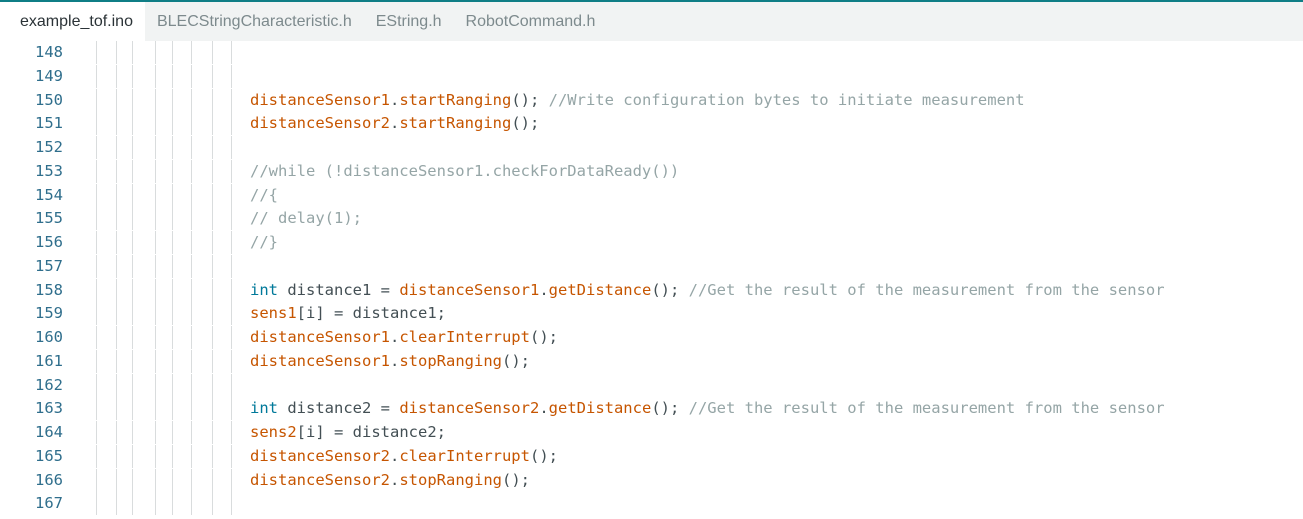 Image resolution: width=1303 pixels, height=519 pixels. Describe the element at coordinates (409, 21) in the screenshot. I see `tab-estring-h: EString.h` at that location.